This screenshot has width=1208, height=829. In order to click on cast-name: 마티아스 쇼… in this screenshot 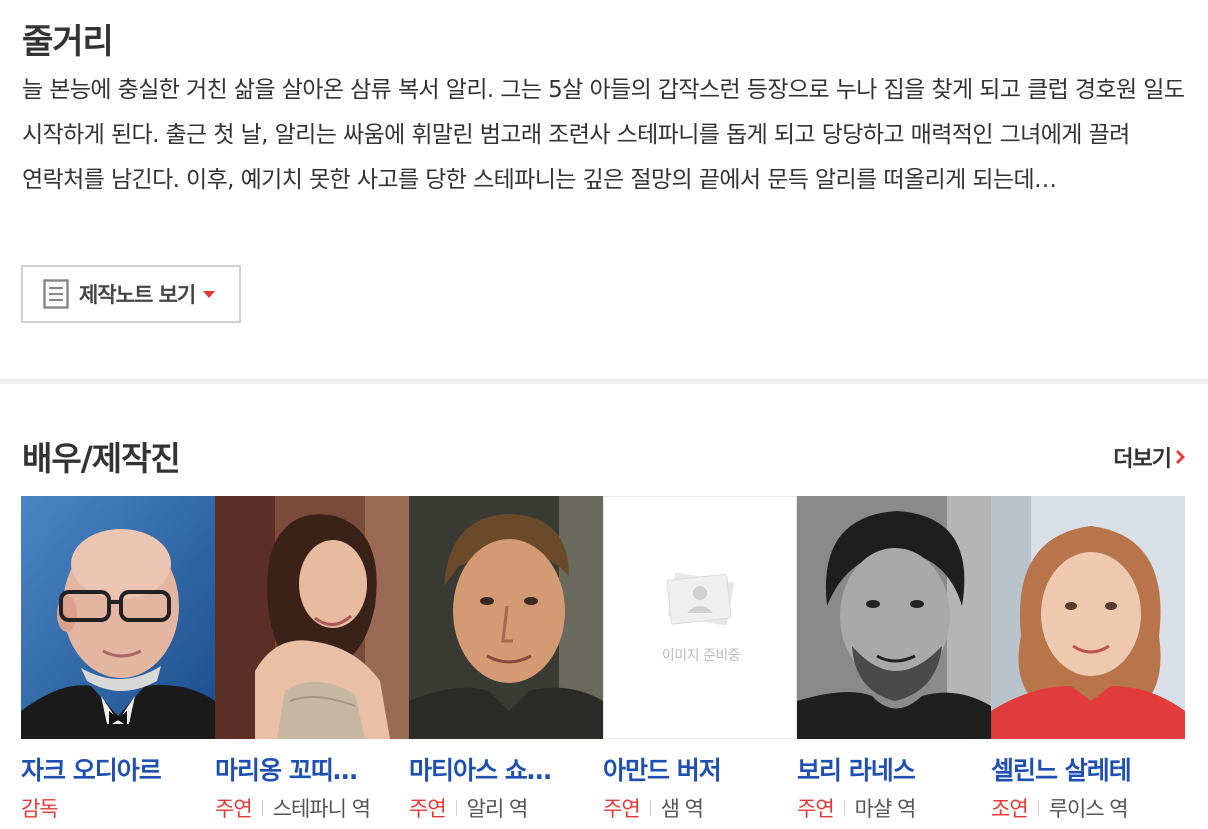, I will do `click(506, 769)`.